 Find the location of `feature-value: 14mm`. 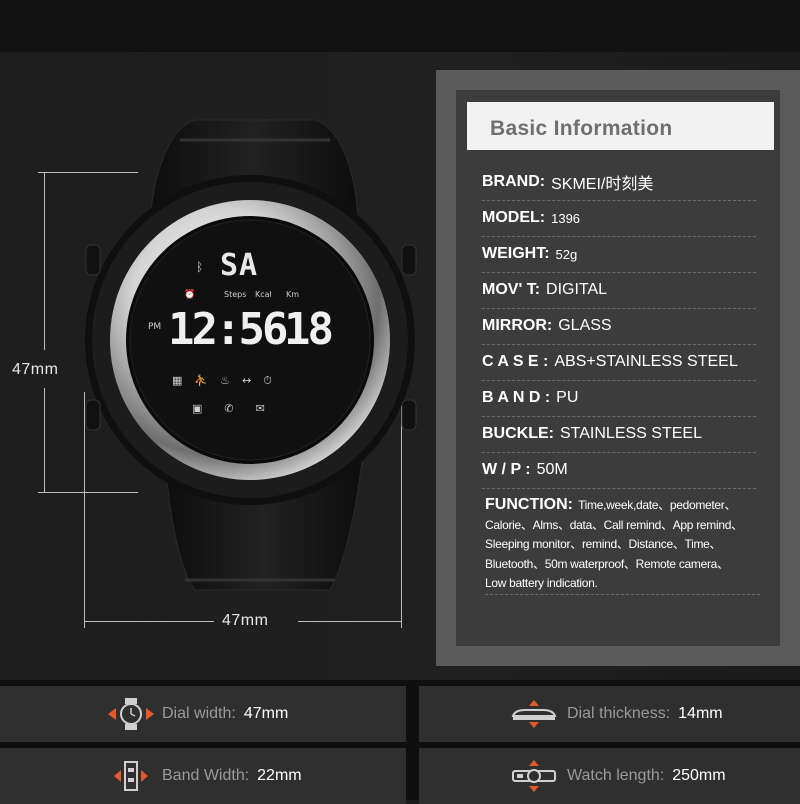

feature-value: 14mm is located at coordinates (700, 713).